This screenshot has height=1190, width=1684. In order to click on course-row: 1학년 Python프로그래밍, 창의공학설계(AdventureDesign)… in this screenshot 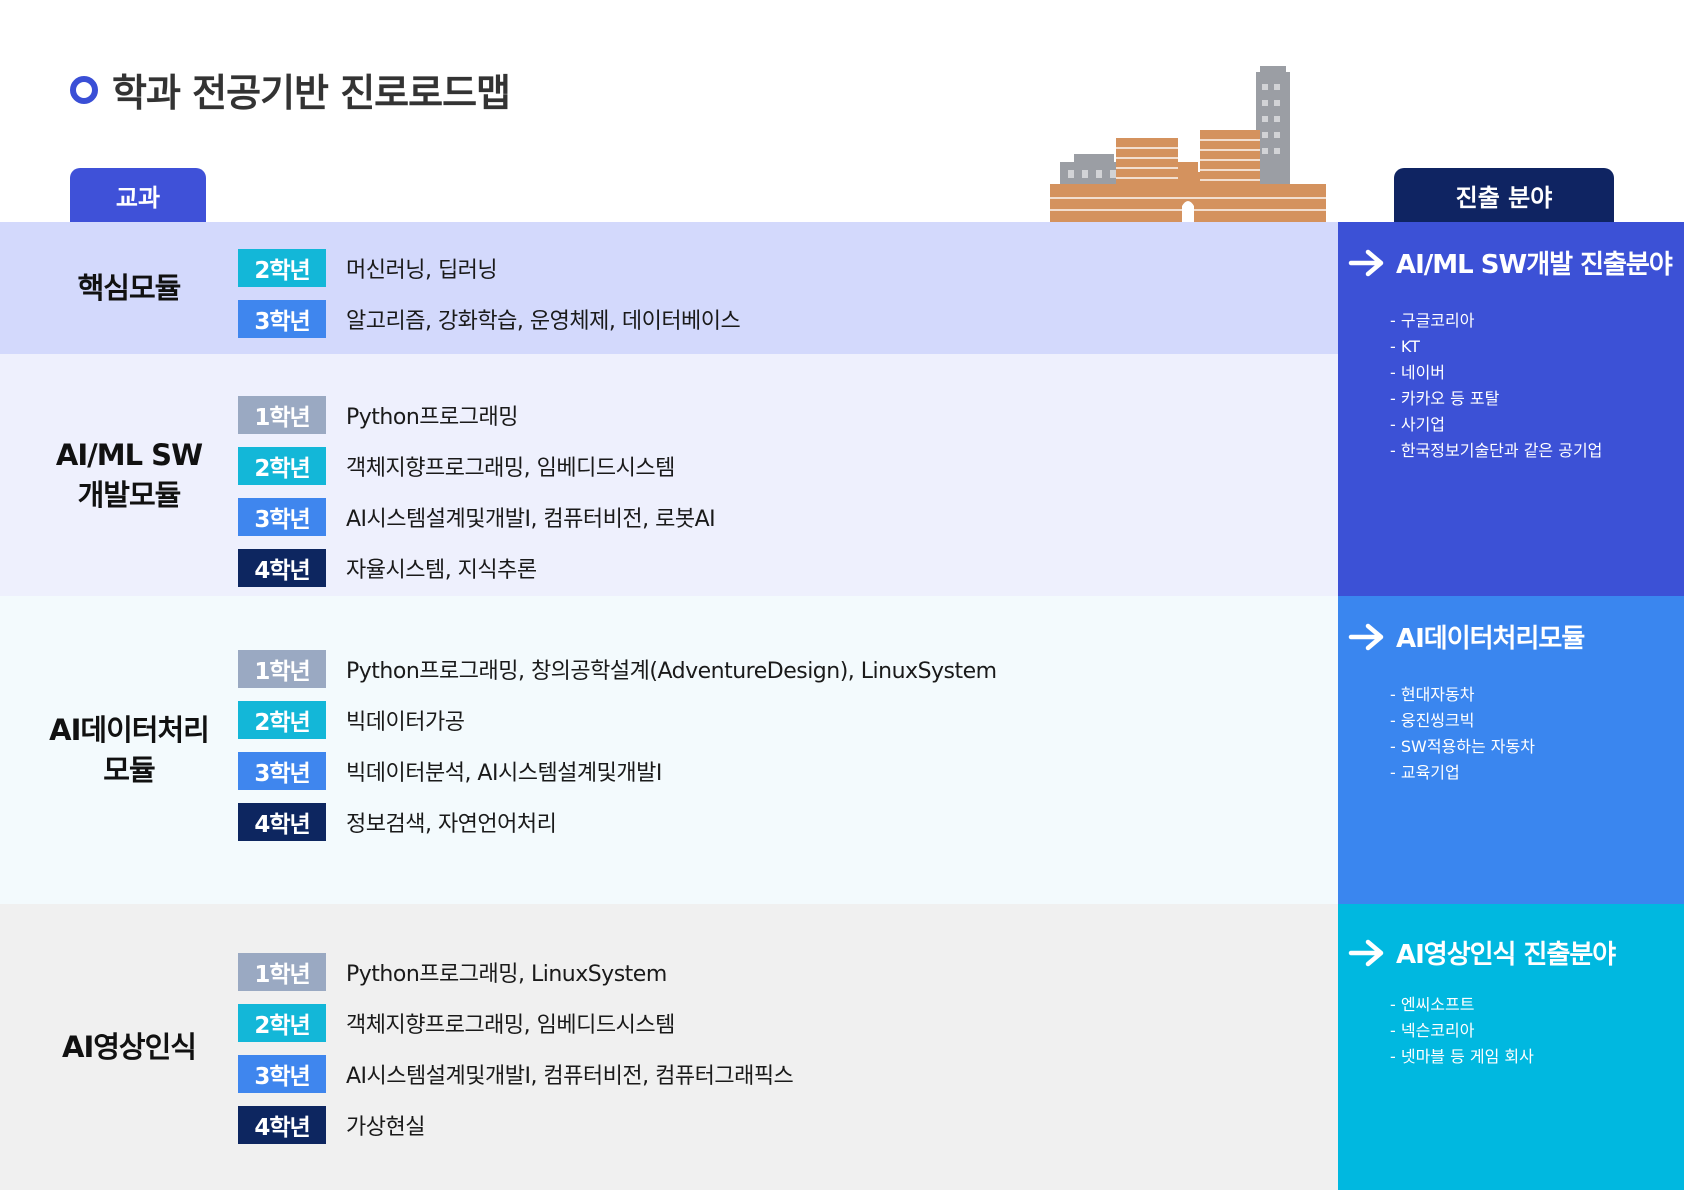, I will do `click(617, 668)`.